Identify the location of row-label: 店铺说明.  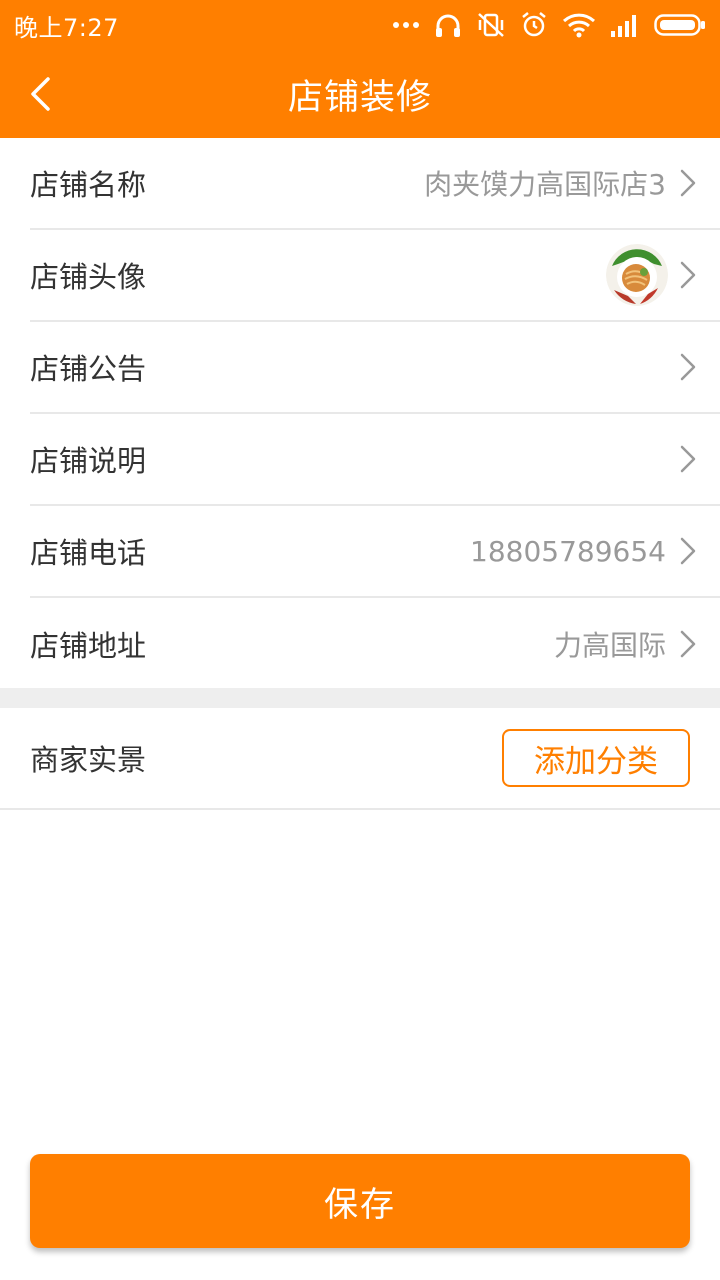
(88, 461).